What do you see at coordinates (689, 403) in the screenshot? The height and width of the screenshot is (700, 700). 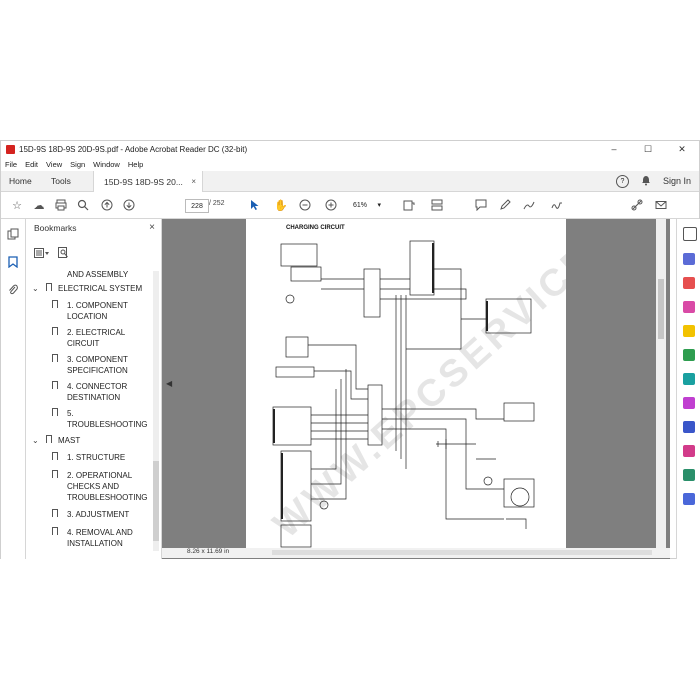 I see `fill-sign-icon` at bounding box center [689, 403].